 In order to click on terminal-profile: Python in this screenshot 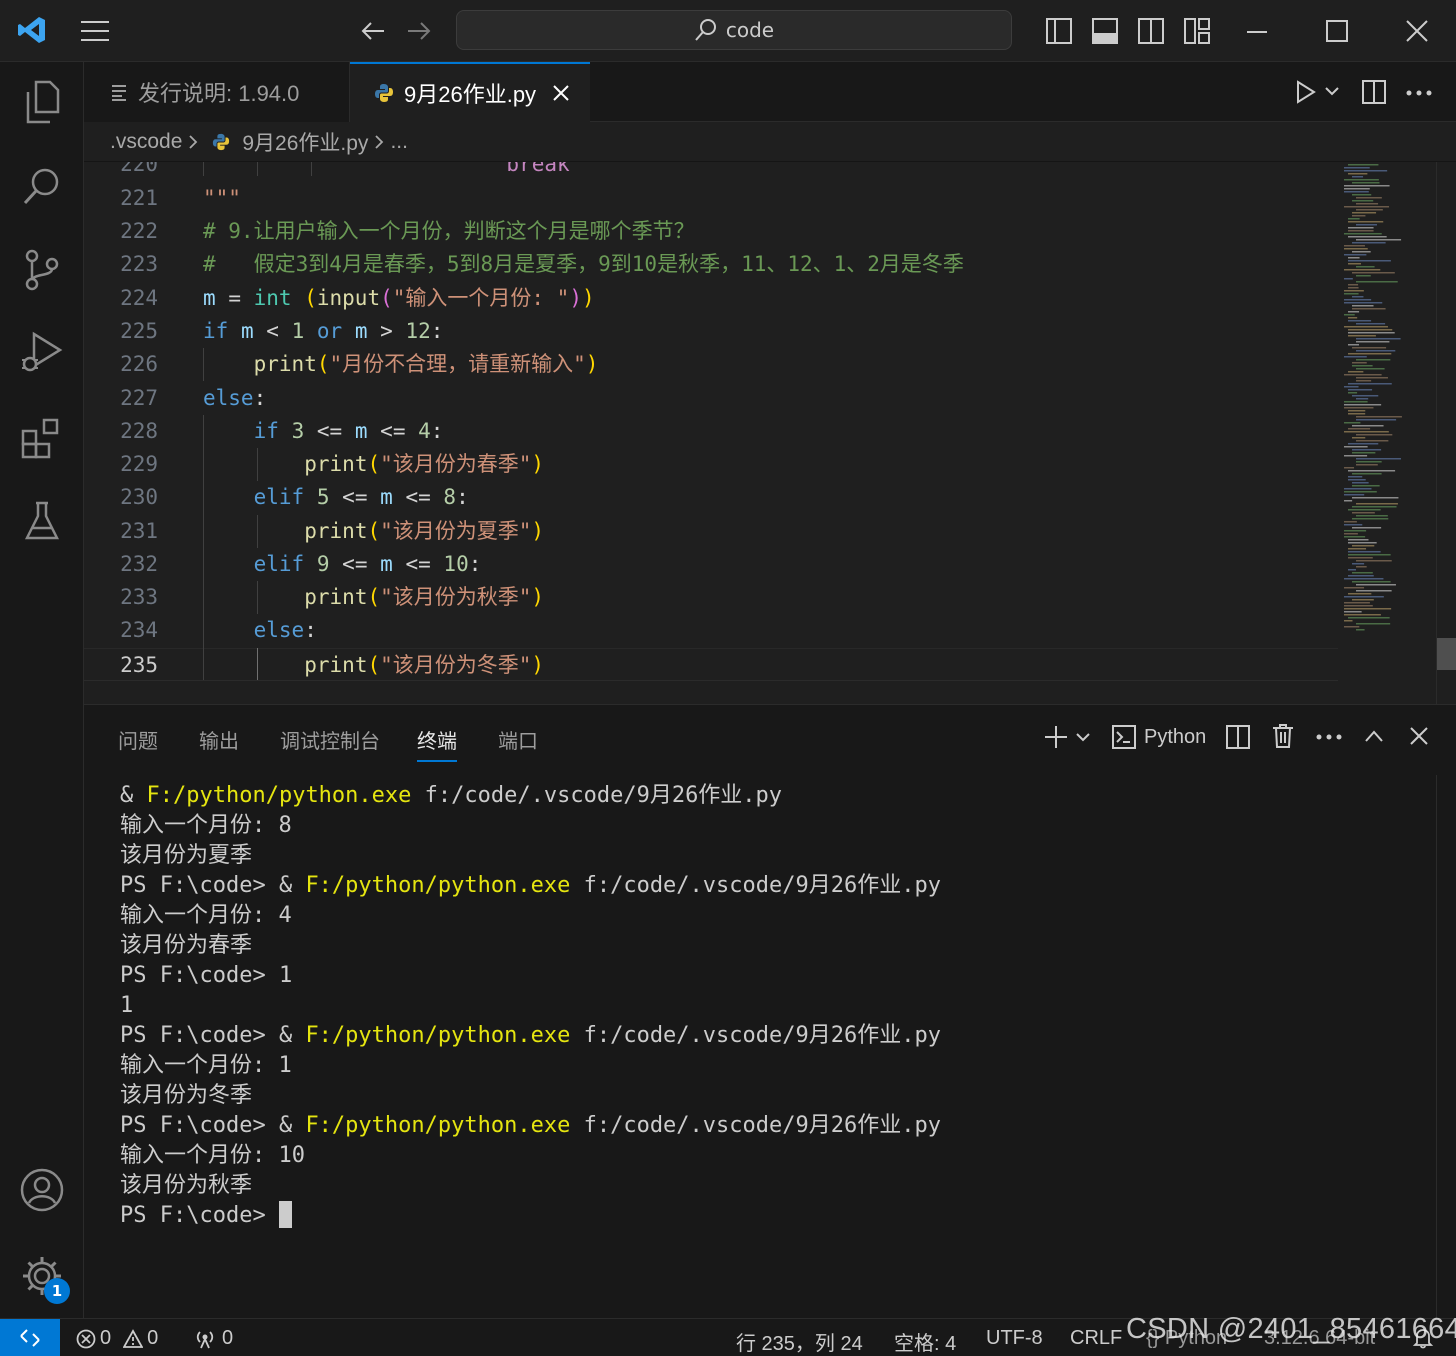, I will do `click(1159, 737)`.